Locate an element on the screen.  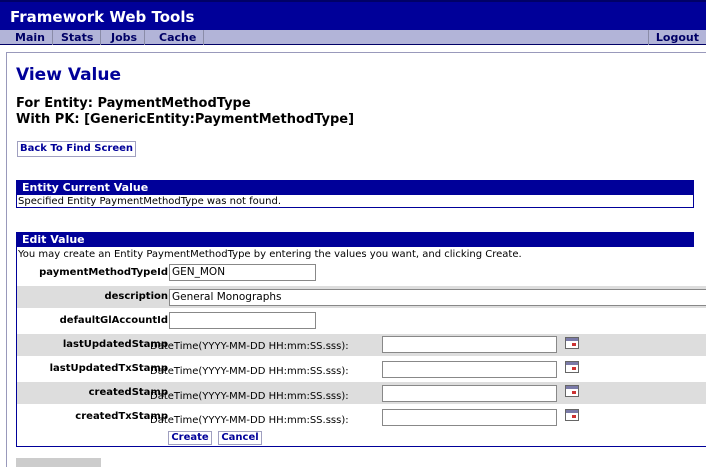
nav-item-main: Main is located at coordinates (30, 37).